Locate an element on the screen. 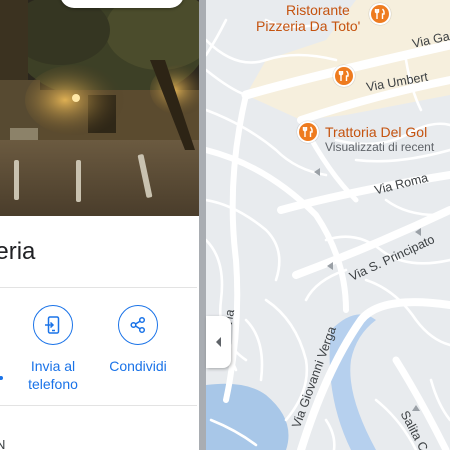 This screenshot has height=450, width=450. caret-left-icon is located at coordinates (218, 342).